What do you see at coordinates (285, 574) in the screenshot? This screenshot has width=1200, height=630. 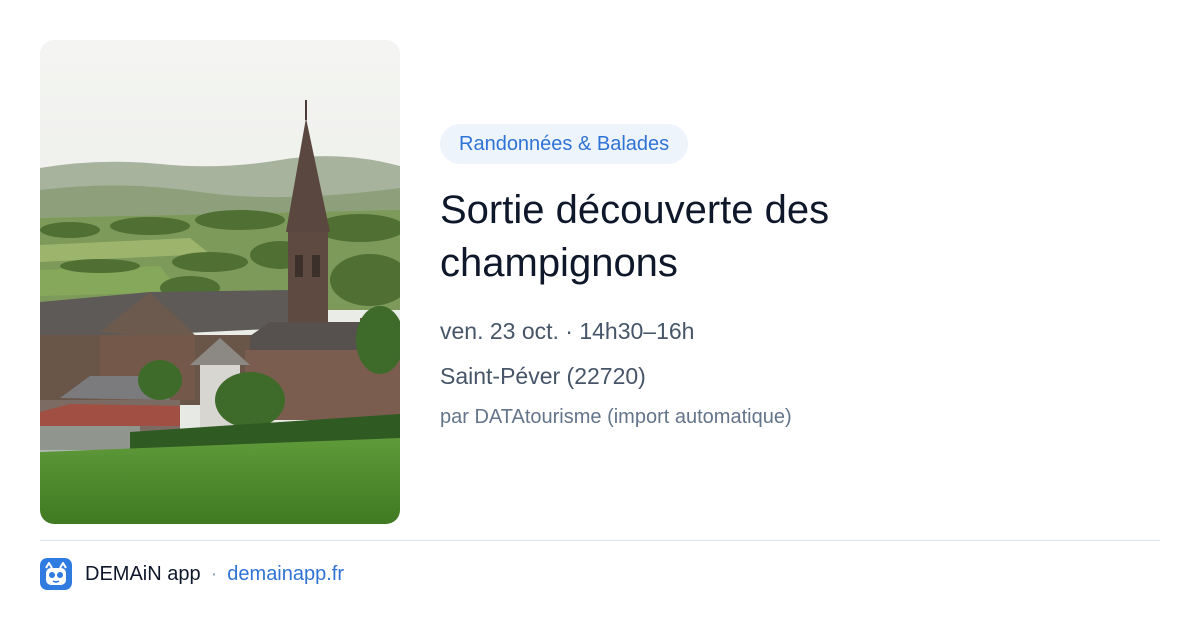 I see `app-website-link: demainapp.fr` at bounding box center [285, 574].